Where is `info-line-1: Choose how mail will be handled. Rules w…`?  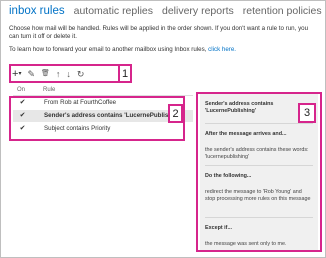 info-line-1: Choose how mail will be handled. Rules w… is located at coordinates (159, 32).